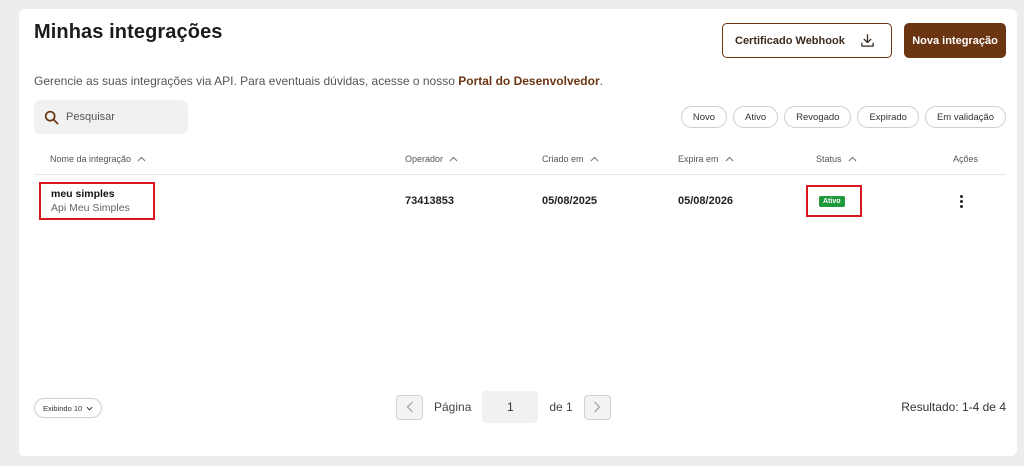 The height and width of the screenshot is (466, 1024). Describe the element at coordinates (756, 117) in the screenshot. I see `filter-ativo: Ativo` at that location.